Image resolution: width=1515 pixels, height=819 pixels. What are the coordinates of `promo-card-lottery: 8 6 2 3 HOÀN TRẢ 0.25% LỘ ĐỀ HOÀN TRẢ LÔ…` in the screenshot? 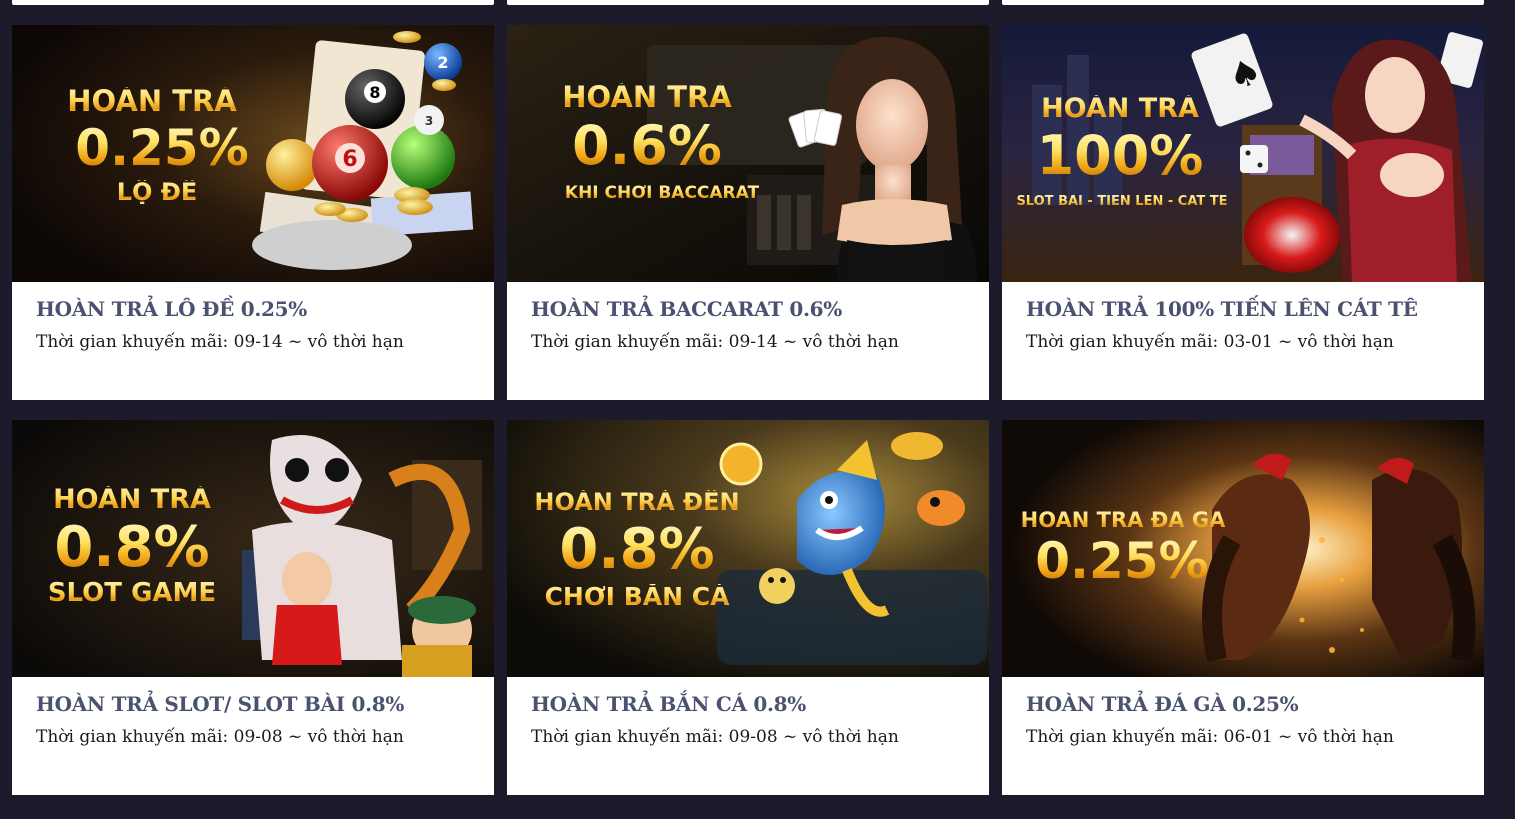 It's located at (253, 212).